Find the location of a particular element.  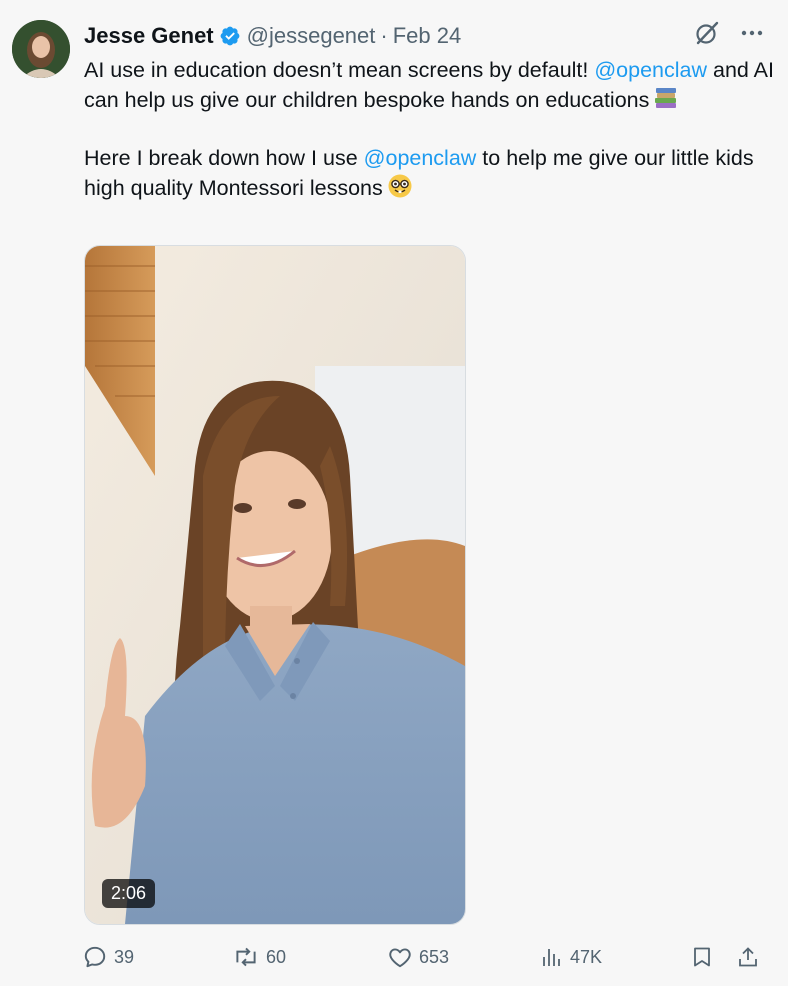

repost-count: 60 is located at coordinates (276, 956).